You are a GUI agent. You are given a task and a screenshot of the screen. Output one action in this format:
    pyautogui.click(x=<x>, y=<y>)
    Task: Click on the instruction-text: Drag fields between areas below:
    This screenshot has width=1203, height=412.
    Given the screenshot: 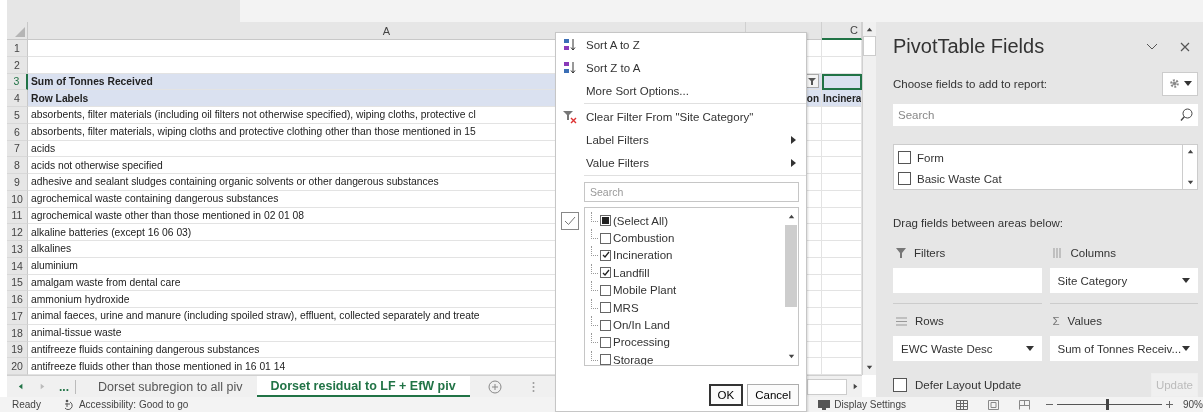 What is the action you would take?
    pyautogui.click(x=979, y=224)
    